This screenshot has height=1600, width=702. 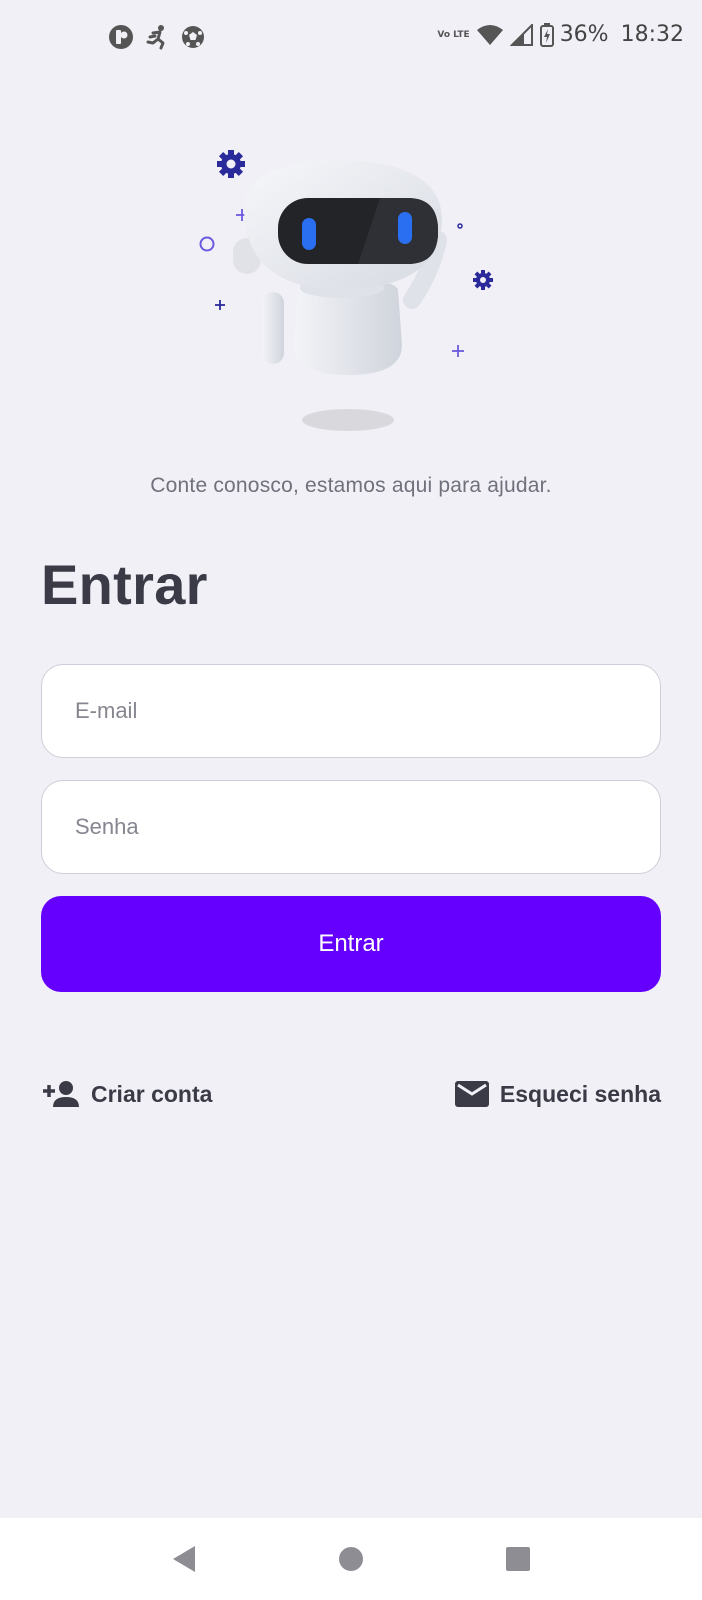 What do you see at coordinates (152, 1093) in the screenshot?
I see `create-account-label: Criar conta` at bounding box center [152, 1093].